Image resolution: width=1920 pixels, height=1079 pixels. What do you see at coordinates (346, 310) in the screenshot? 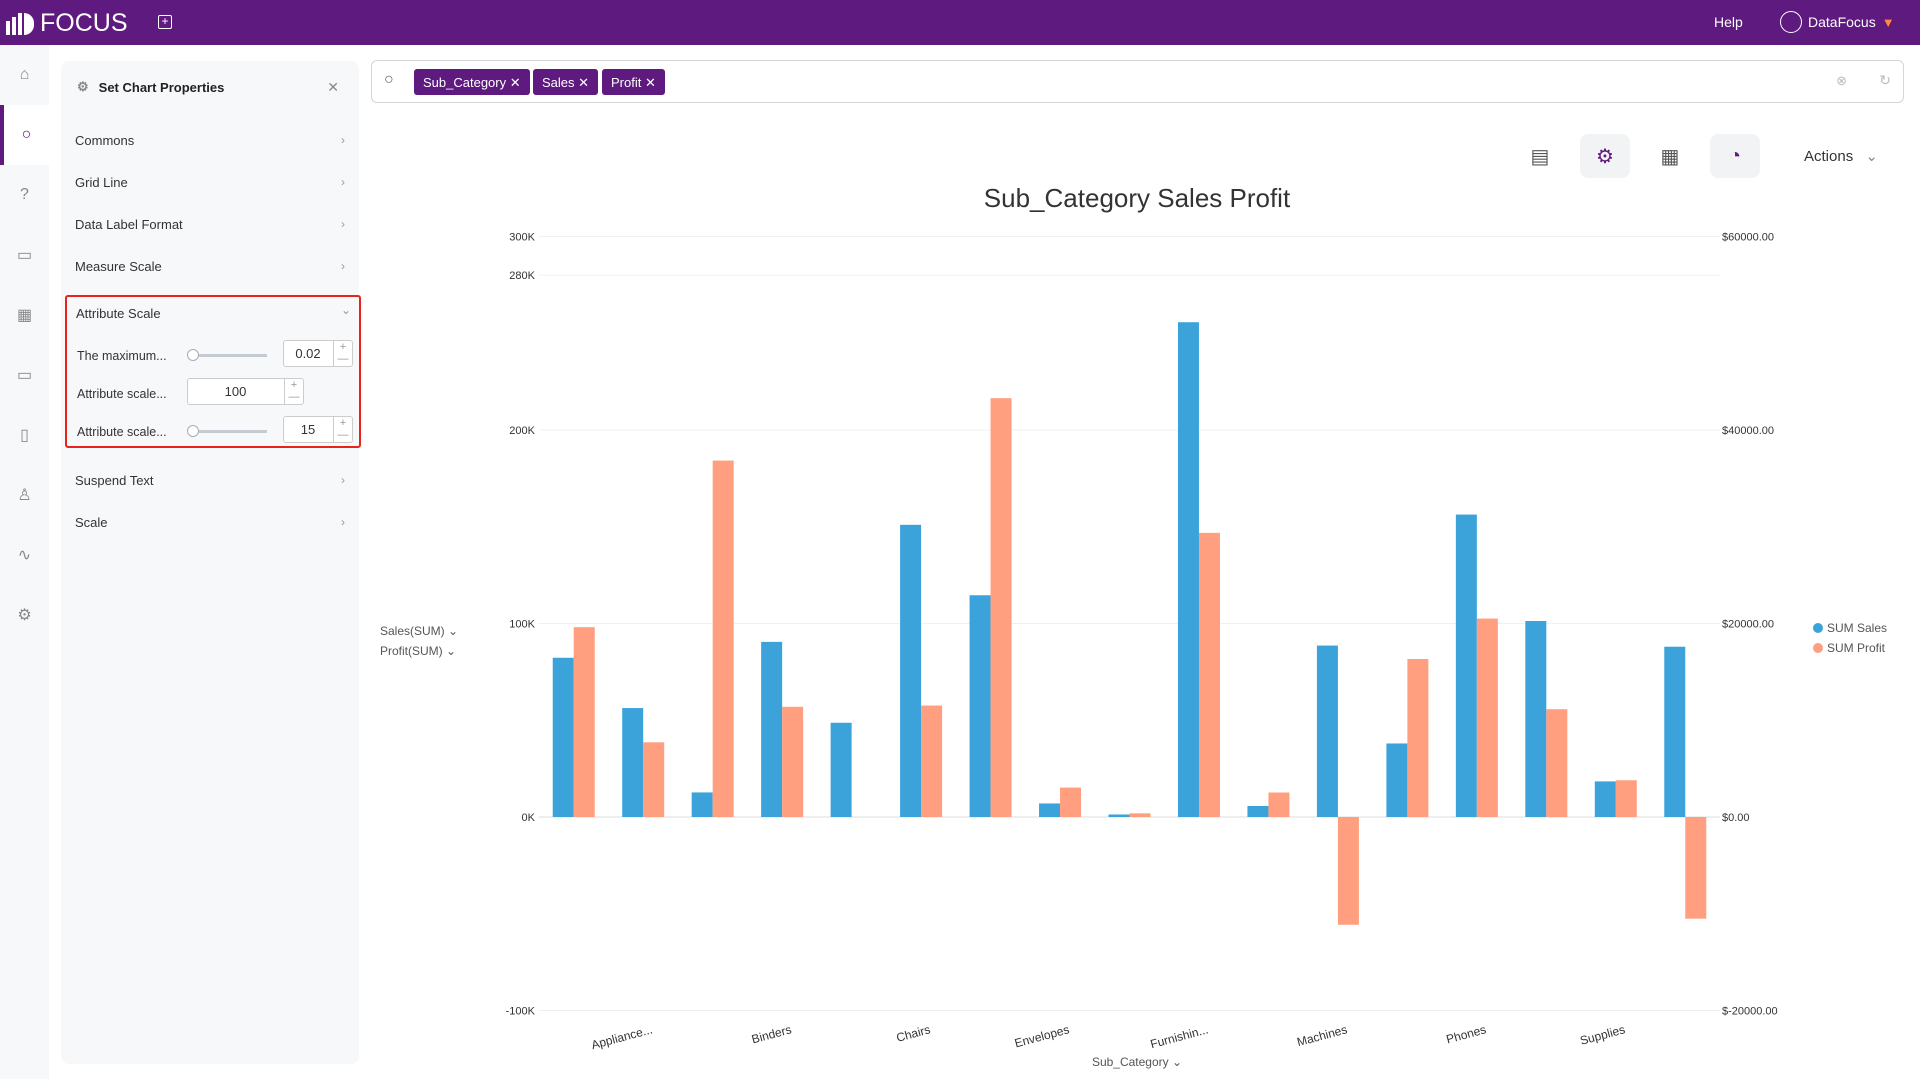
I see `chevron-down-icon: ⌄` at bounding box center [346, 310].